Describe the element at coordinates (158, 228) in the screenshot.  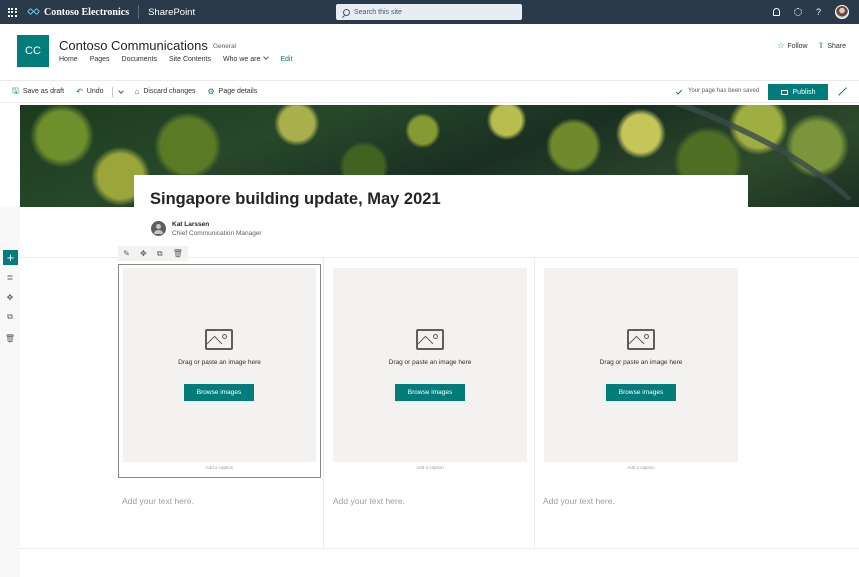
I see `author-avatar` at that location.